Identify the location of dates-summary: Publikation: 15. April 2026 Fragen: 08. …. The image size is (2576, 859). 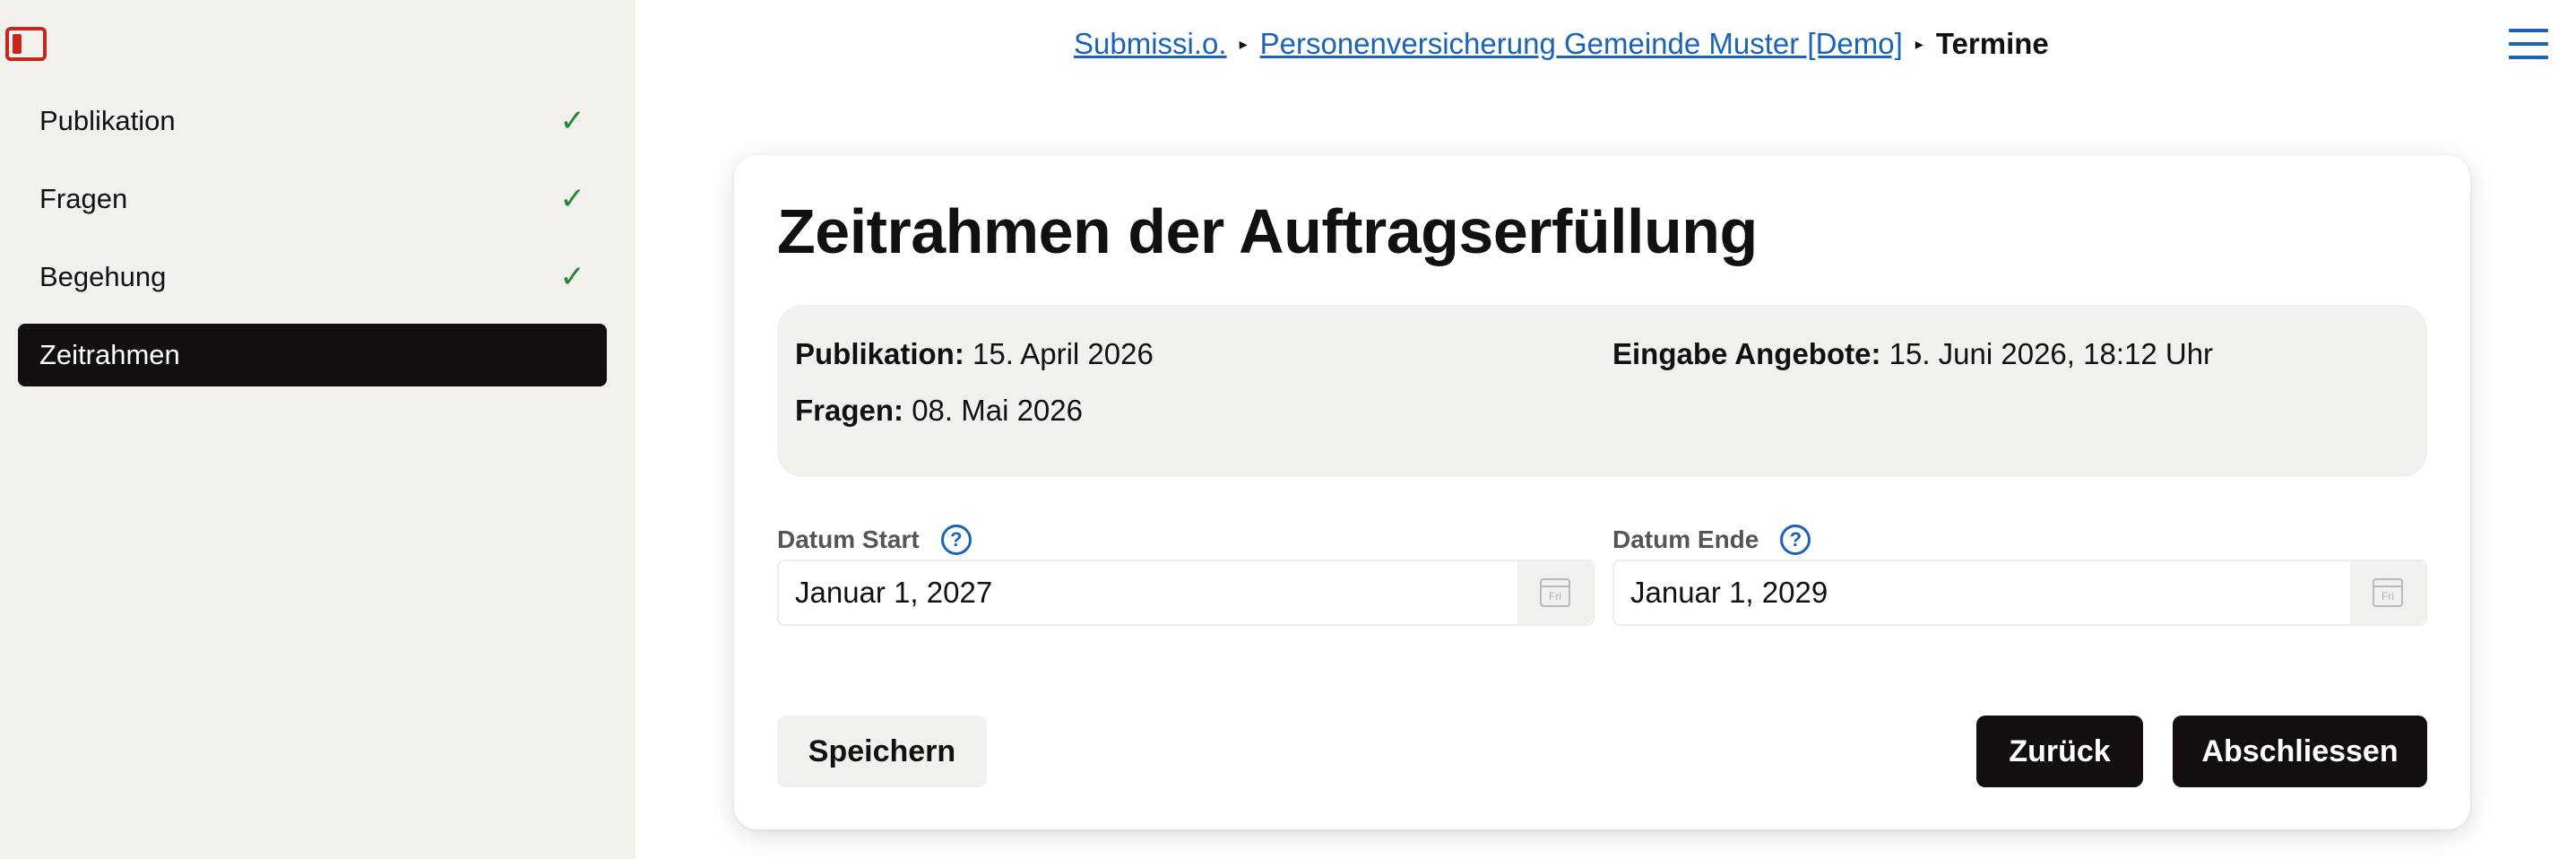
(1602, 391).